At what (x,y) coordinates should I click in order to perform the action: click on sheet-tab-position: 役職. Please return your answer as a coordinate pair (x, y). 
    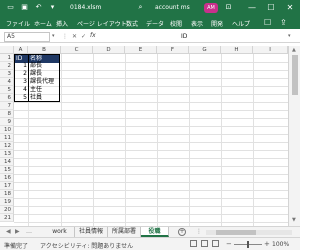
    Looking at the image, I should click on (155, 232).